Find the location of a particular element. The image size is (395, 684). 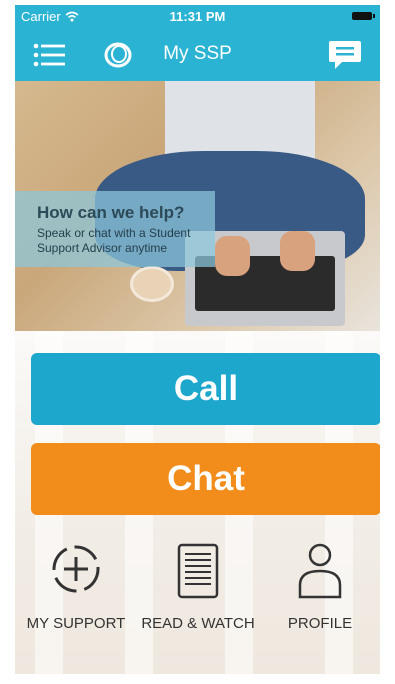

tab-profile: PROFILE is located at coordinates (319, 590).